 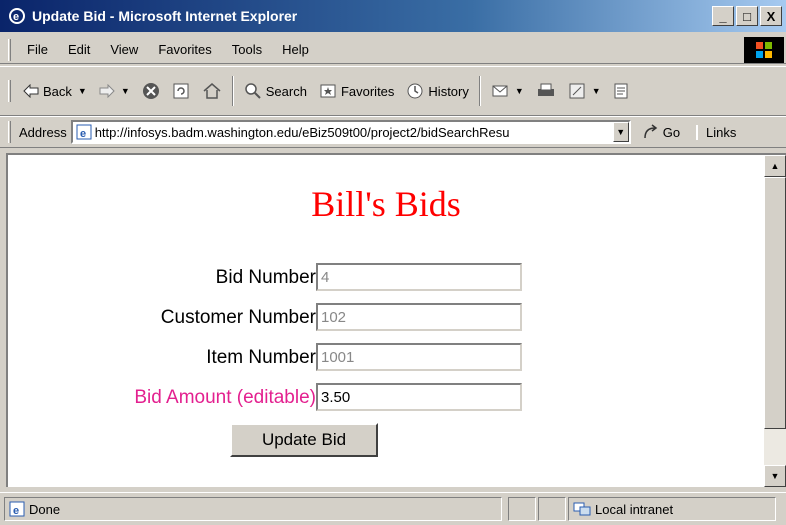 I want to click on refresh-button, so click(x=181, y=91).